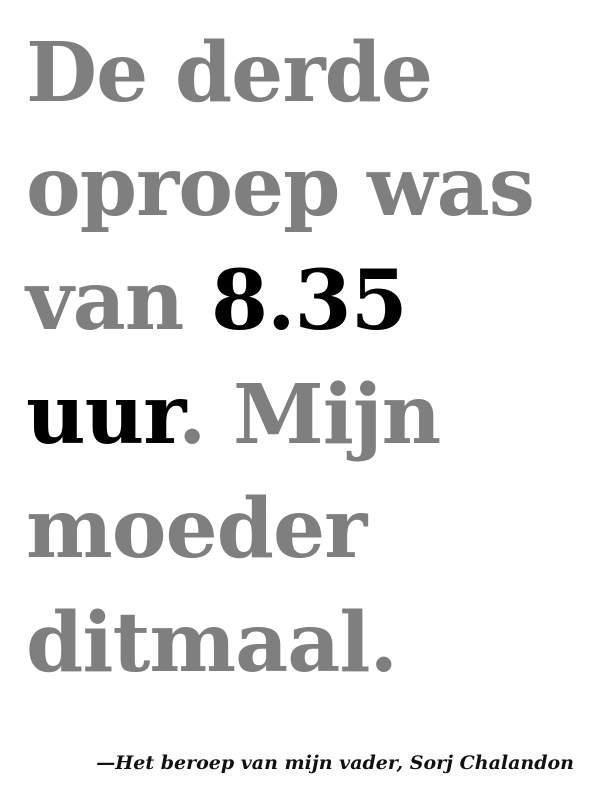 This screenshot has width=600, height=800. What do you see at coordinates (212, 643) in the screenshot?
I see `quote-line-6: ditmaal.` at bounding box center [212, 643].